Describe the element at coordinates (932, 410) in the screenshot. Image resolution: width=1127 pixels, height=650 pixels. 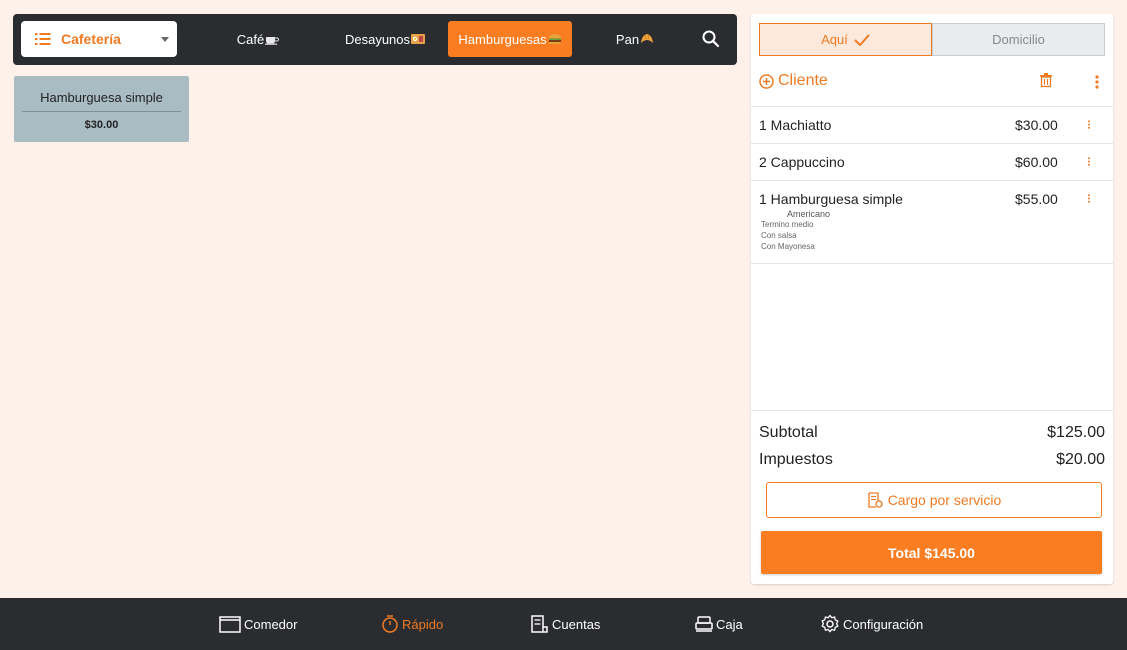
I see `totals-divider` at that location.